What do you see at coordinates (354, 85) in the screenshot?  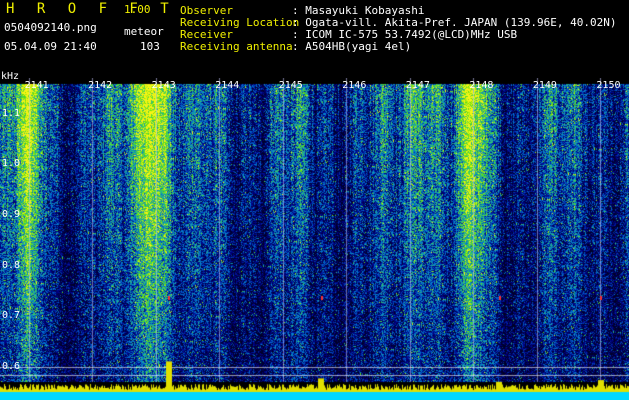 I see `x-tick-label: 2146` at bounding box center [354, 85].